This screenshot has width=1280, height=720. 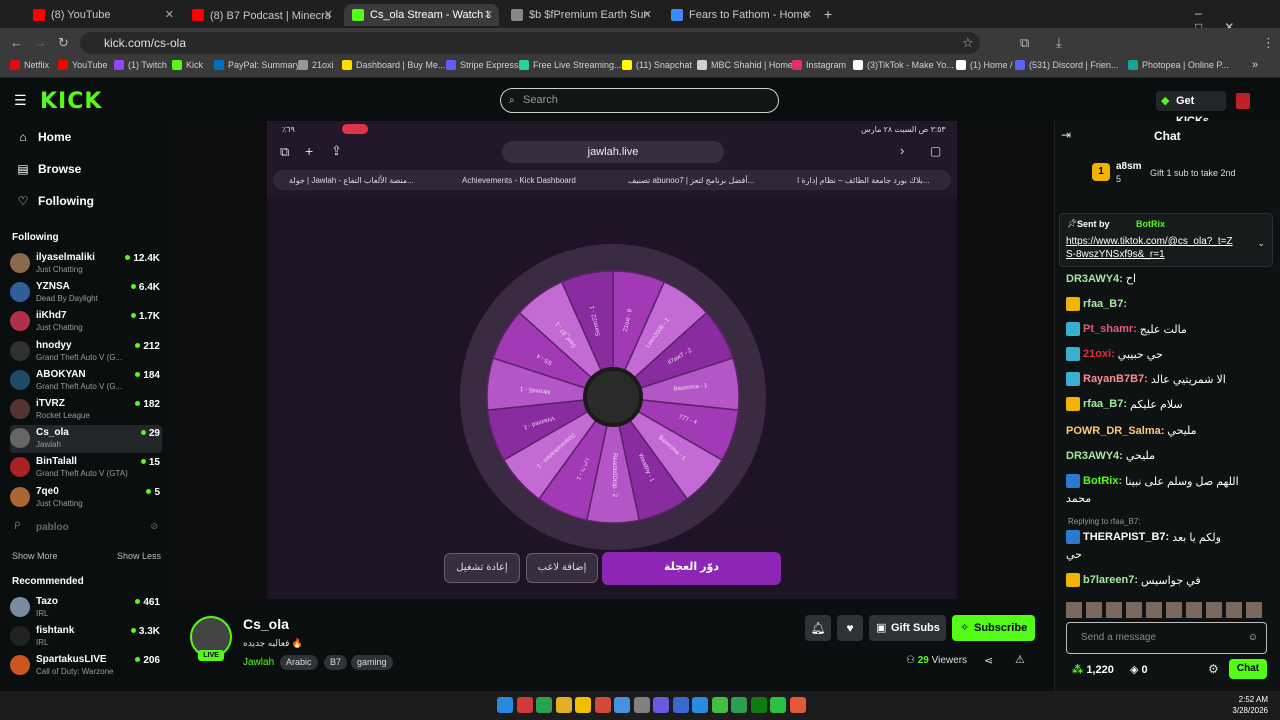 I want to click on chat-input: Send a message ☺, so click(x=1166, y=638).